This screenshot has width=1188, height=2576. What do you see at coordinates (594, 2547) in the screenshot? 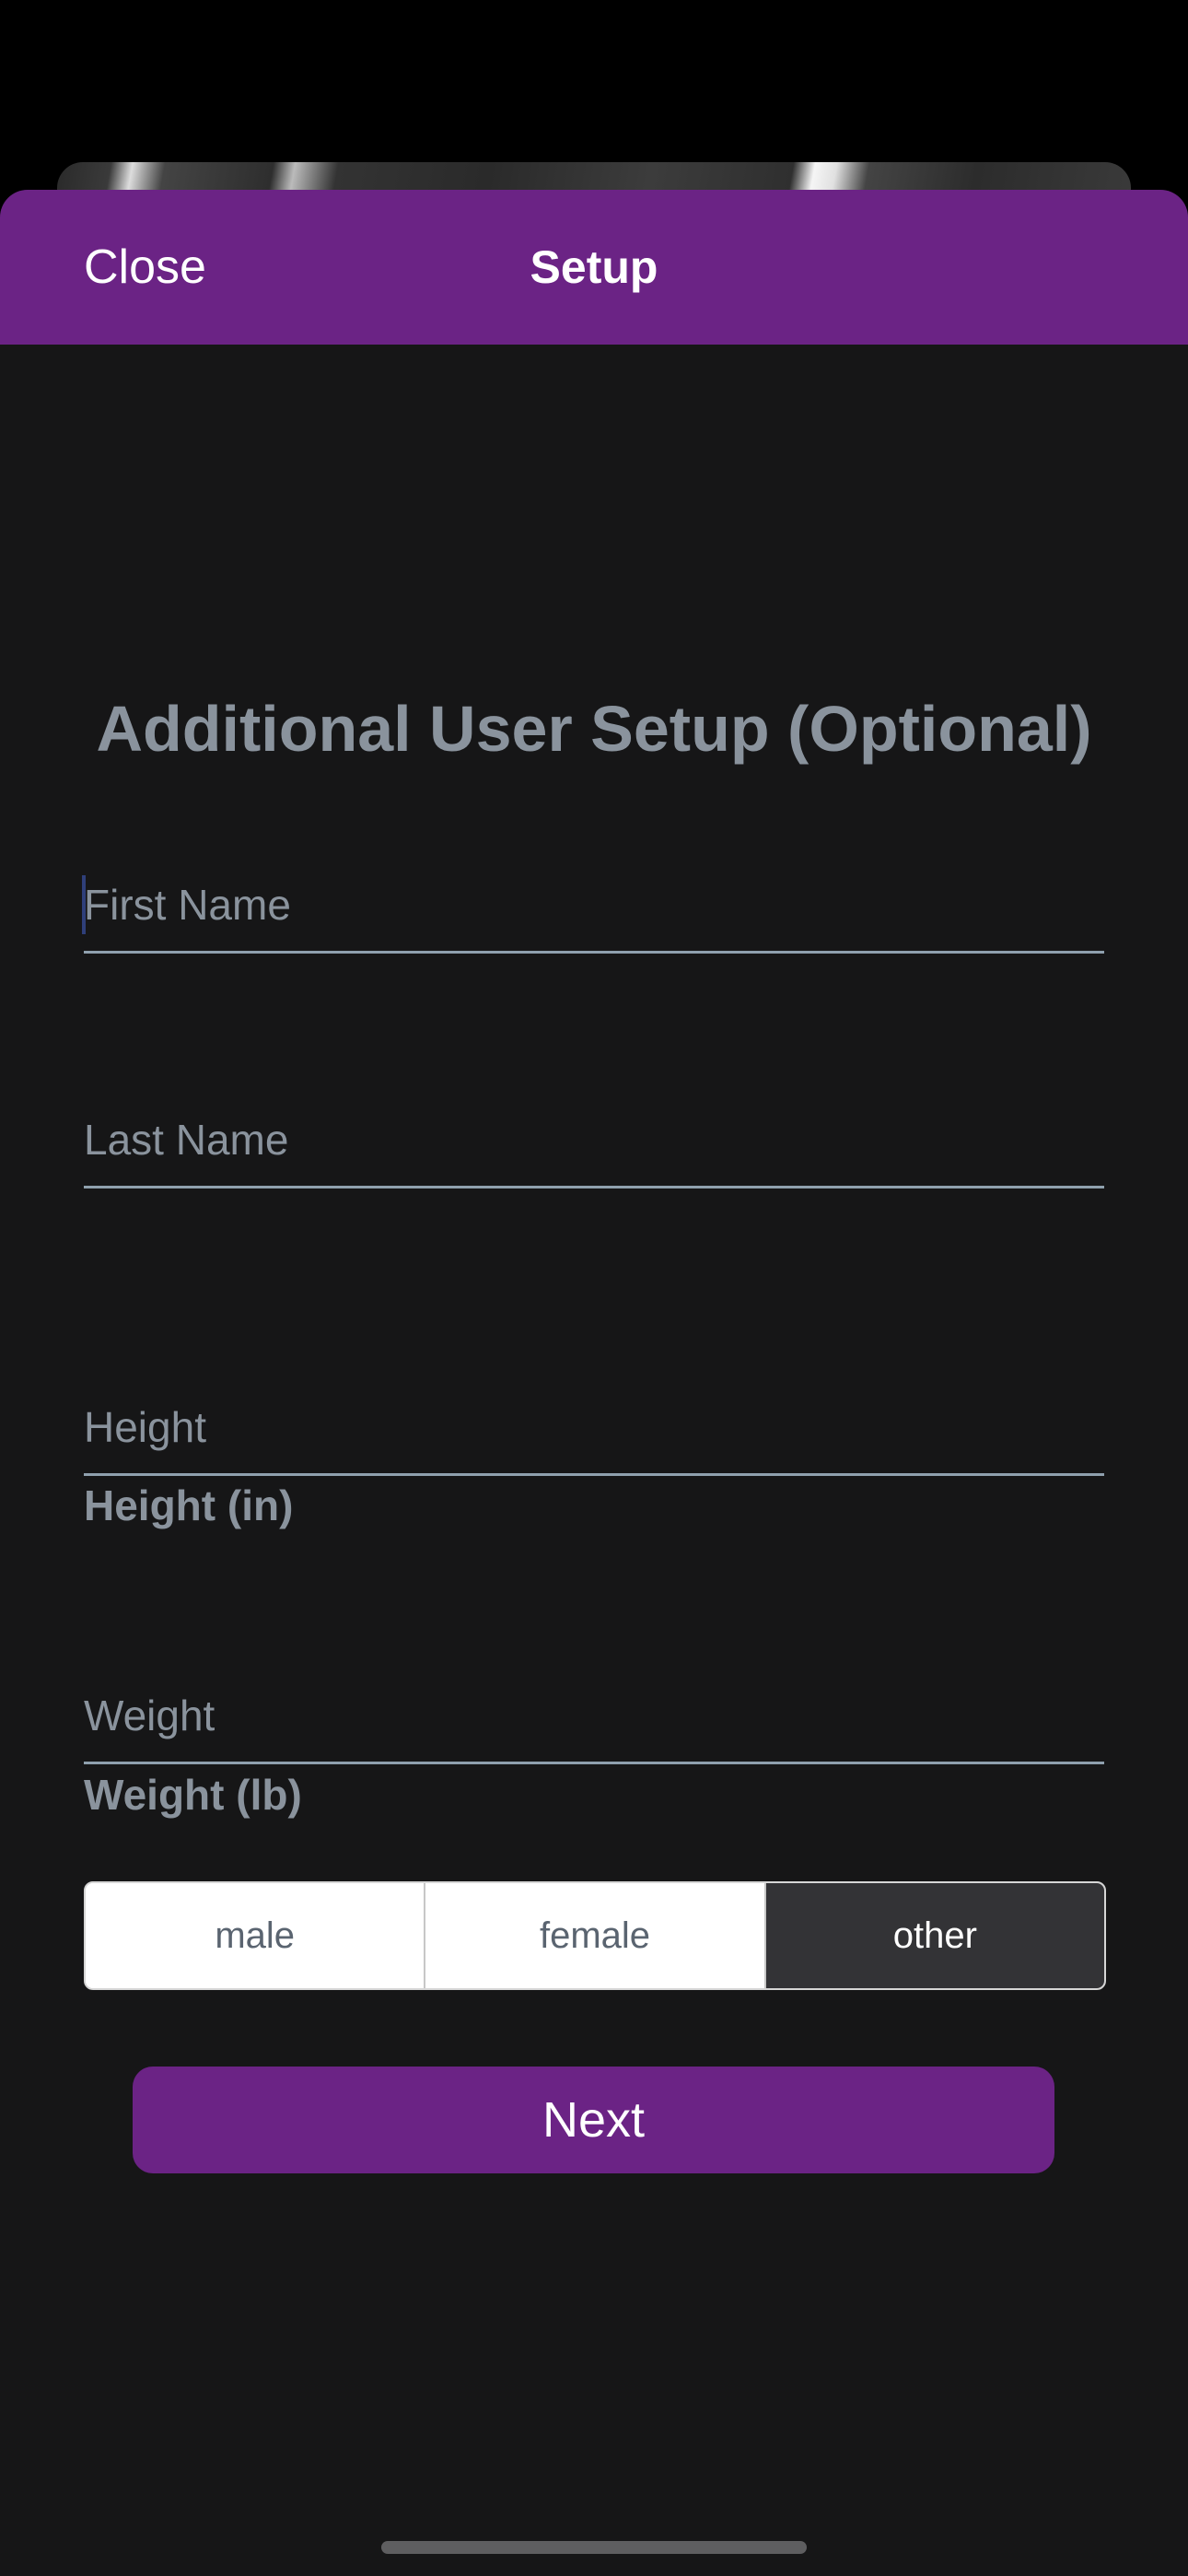
I see `home-indicator` at bounding box center [594, 2547].